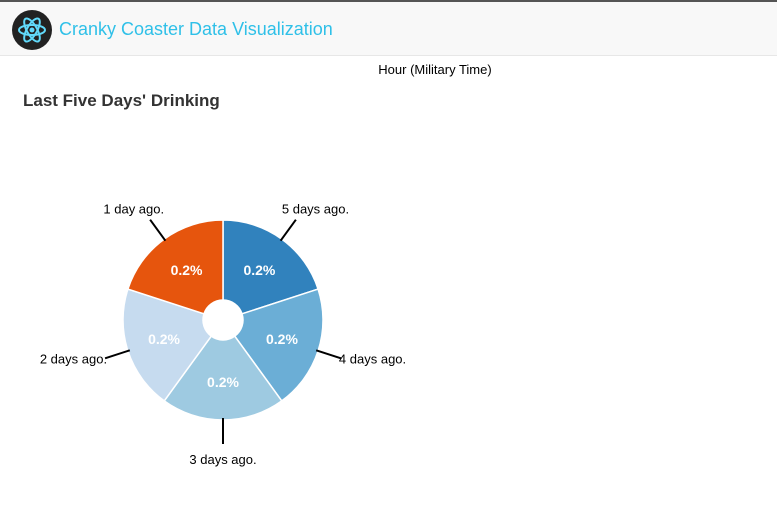 Image resolution: width=777 pixels, height=526 pixels. What do you see at coordinates (222, 459) in the screenshot?
I see `slice-category-label: 3 days ago.` at bounding box center [222, 459].